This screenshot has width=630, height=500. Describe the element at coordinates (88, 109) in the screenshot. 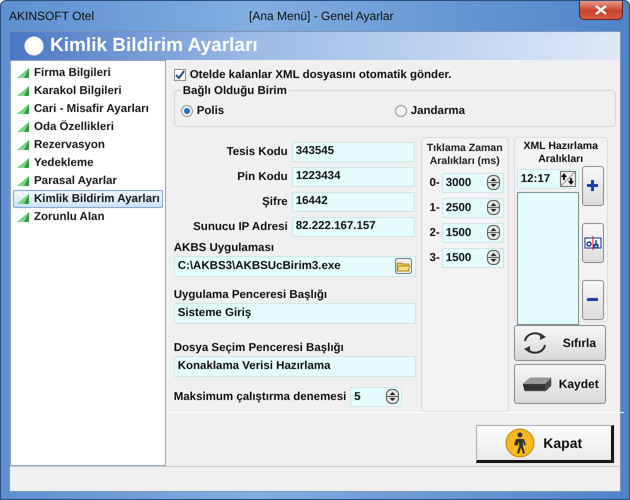

I see `sidebar-item: Cari - Misafir Ayarları` at that location.